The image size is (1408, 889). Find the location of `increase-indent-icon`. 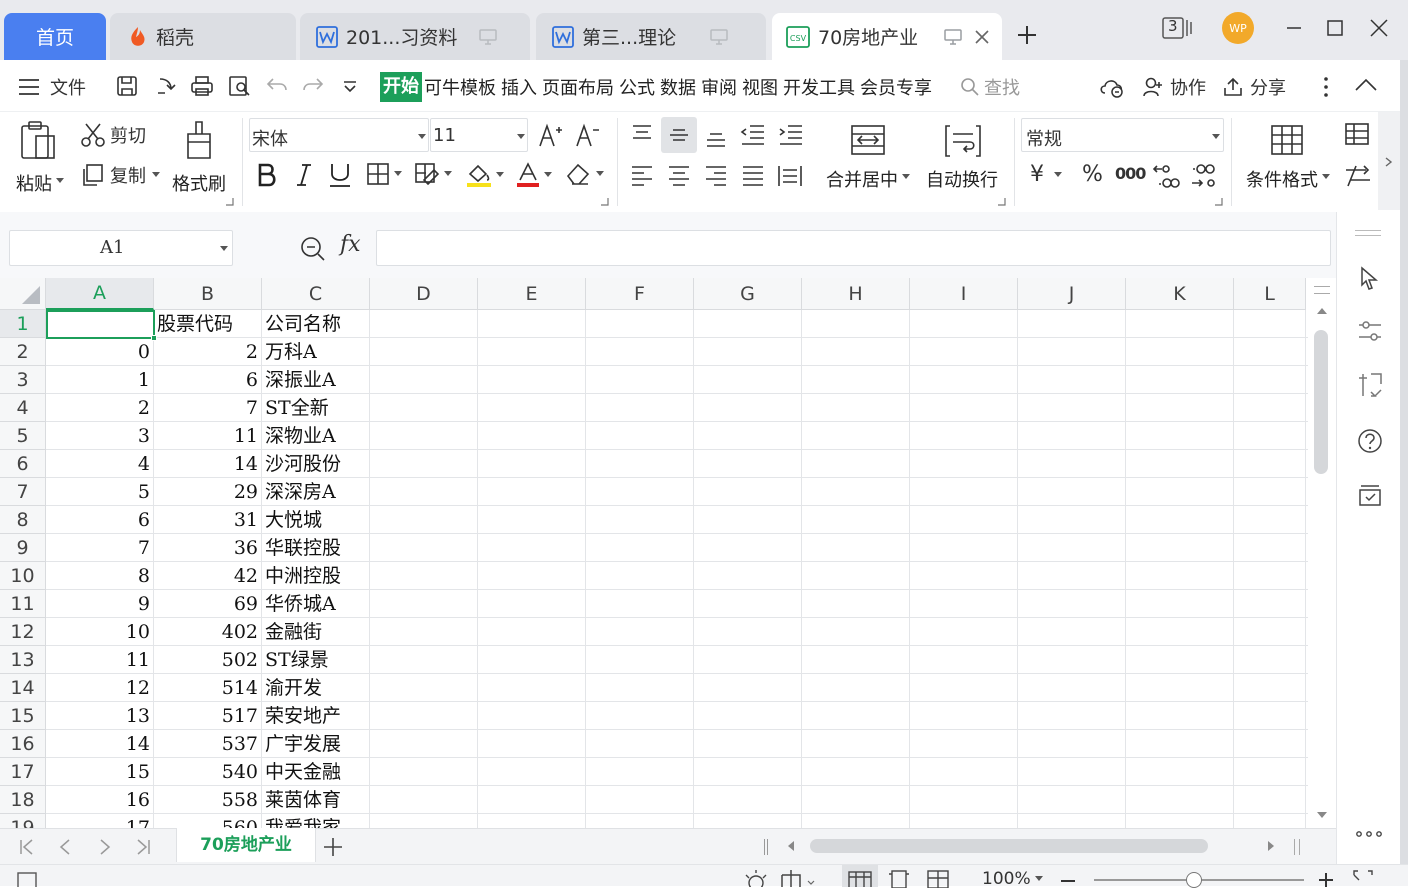

increase-indent-icon is located at coordinates (791, 135).